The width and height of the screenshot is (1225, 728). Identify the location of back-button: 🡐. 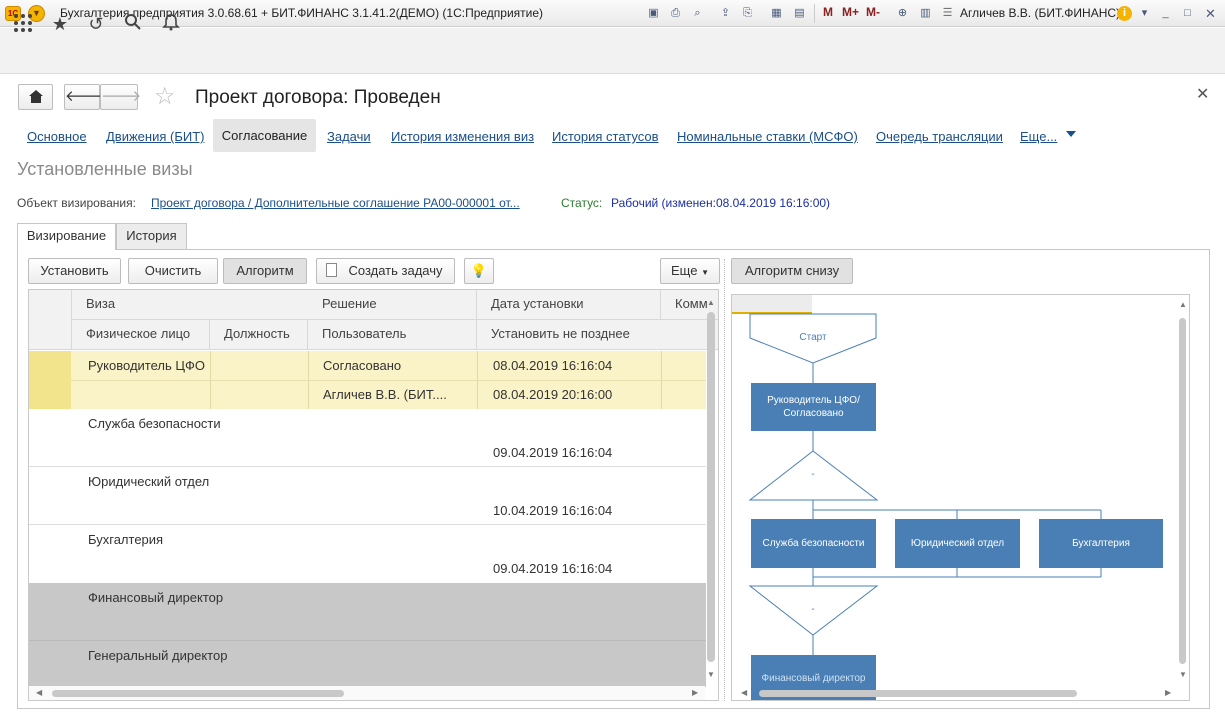
(84, 97).